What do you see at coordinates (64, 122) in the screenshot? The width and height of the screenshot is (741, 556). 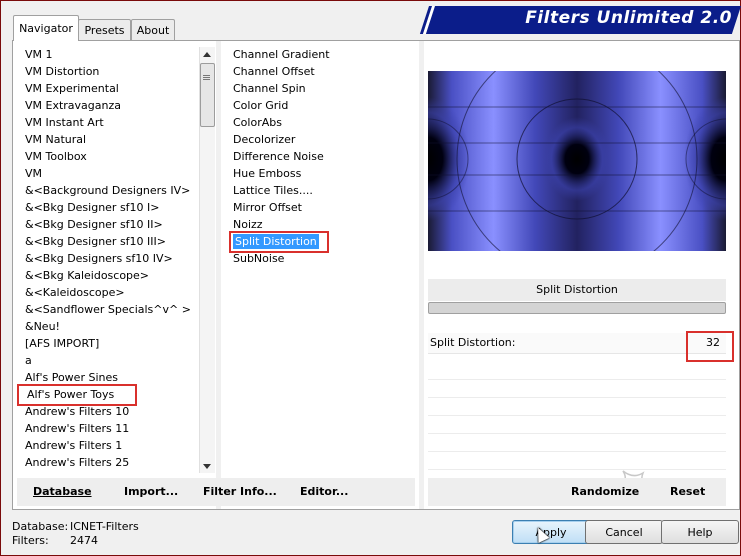 I see `category-item-label: VM Instant Art` at bounding box center [64, 122].